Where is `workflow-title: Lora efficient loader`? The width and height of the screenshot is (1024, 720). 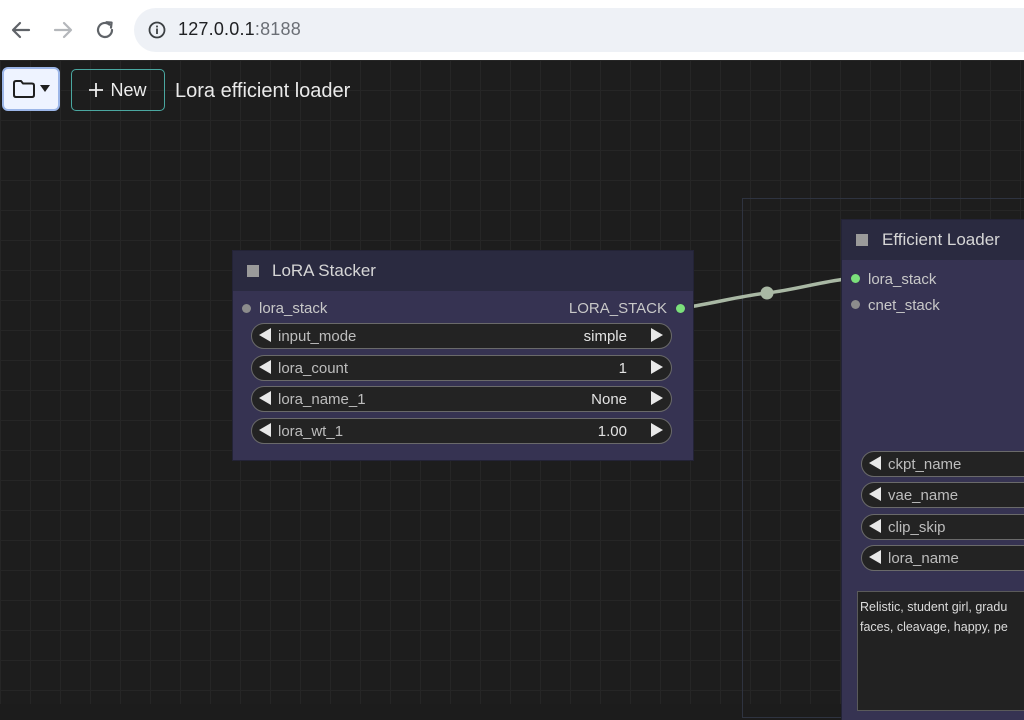
workflow-title: Lora efficient loader is located at coordinates (263, 91).